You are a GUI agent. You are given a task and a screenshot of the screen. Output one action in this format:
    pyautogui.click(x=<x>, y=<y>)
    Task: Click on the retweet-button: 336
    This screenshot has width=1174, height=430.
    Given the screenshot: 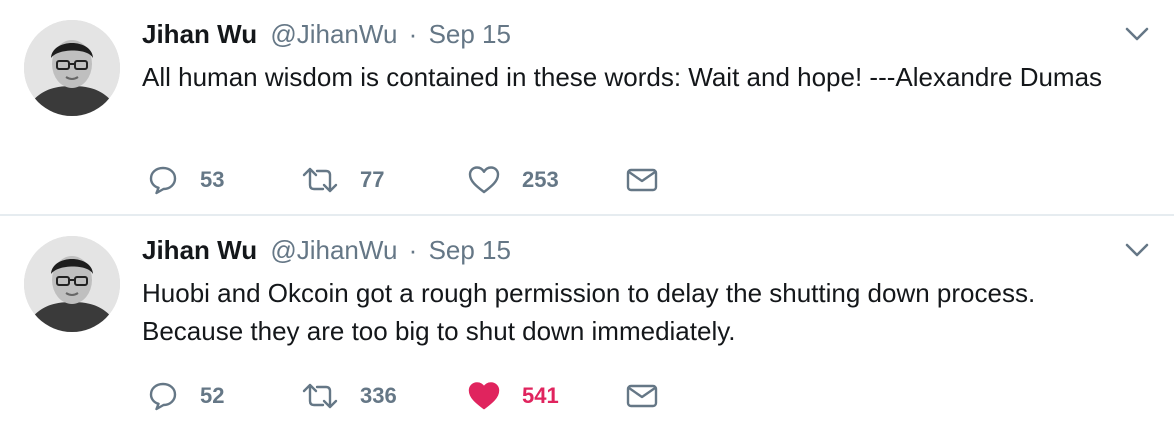 What is the action you would take?
    pyautogui.click(x=349, y=396)
    